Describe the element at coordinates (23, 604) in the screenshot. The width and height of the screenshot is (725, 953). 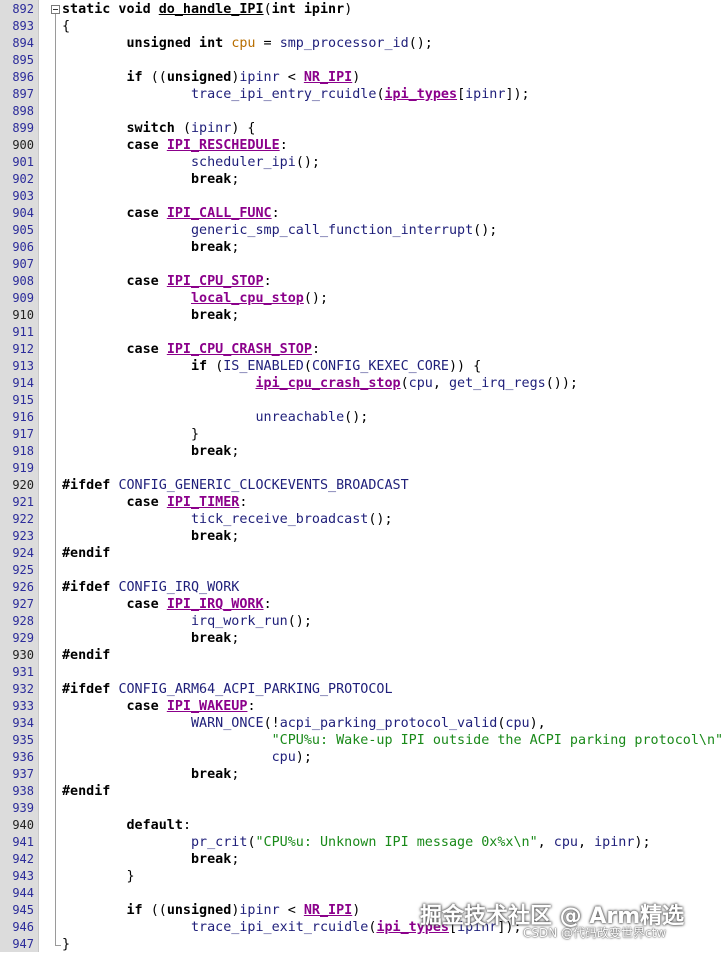
I see `line-number: 927` at that location.